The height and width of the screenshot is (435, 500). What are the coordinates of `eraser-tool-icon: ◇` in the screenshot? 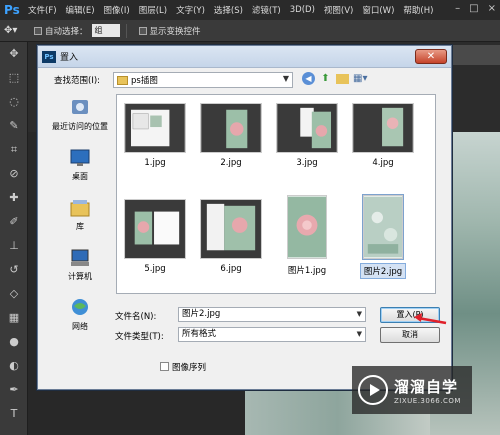 It's located at (14, 294).